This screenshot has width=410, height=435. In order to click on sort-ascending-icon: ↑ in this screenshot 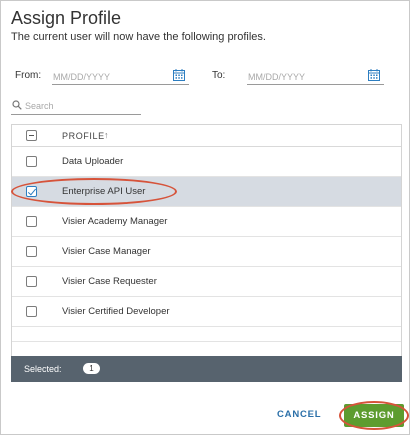, I will do `click(106, 135)`.